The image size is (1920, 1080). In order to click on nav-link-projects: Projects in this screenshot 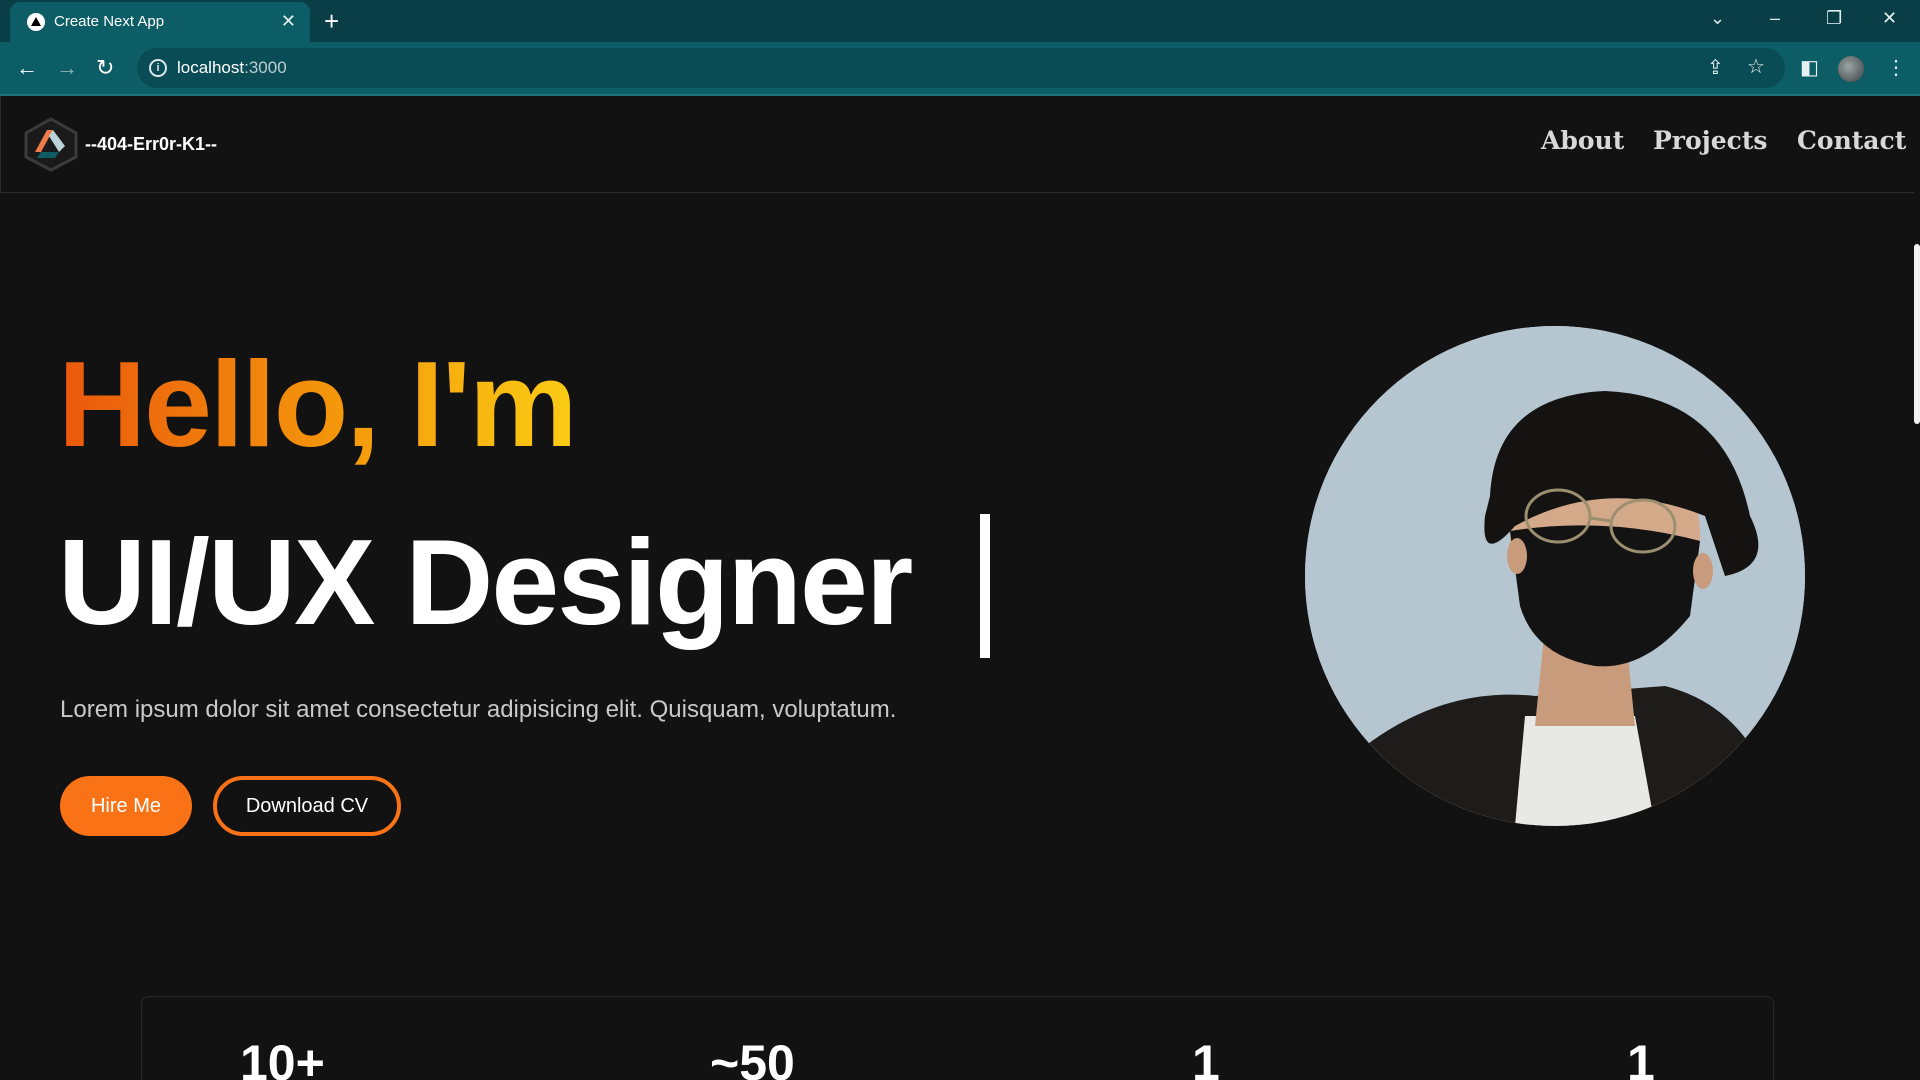, I will do `click(1710, 140)`.